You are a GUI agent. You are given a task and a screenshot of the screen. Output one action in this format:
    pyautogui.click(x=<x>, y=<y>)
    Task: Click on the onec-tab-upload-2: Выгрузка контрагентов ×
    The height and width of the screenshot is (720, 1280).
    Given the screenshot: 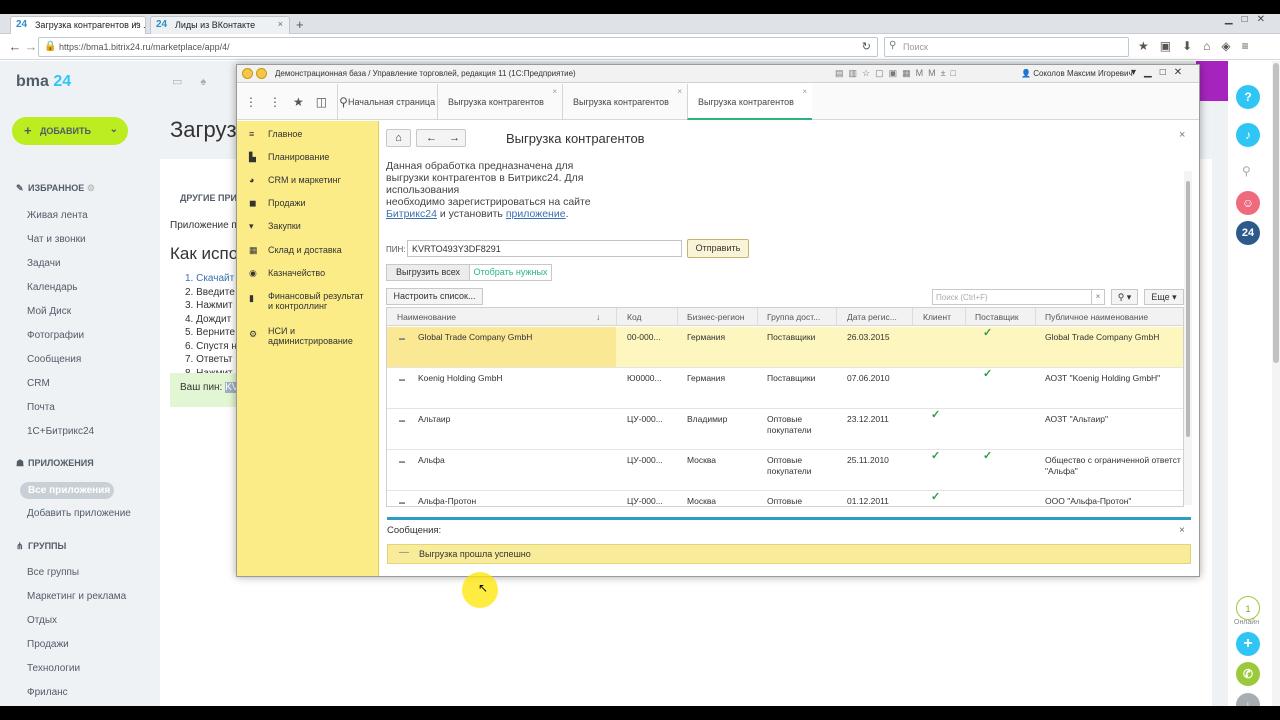 What is the action you would take?
    pyautogui.click(x=624, y=102)
    